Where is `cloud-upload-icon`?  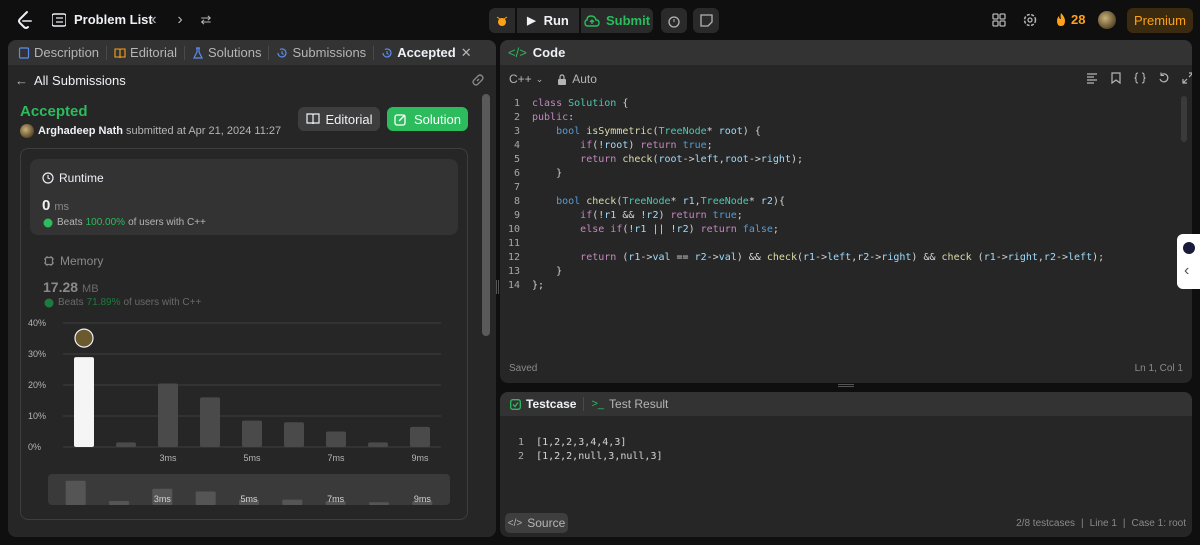
cloud-upload-icon is located at coordinates (592, 20).